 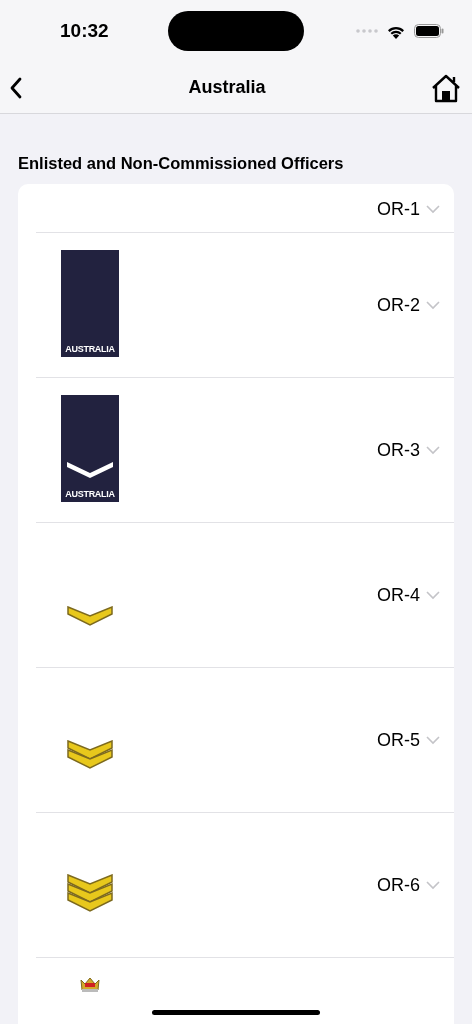 What do you see at coordinates (446, 87) in the screenshot?
I see `home-button` at bounding box center [446, 87].